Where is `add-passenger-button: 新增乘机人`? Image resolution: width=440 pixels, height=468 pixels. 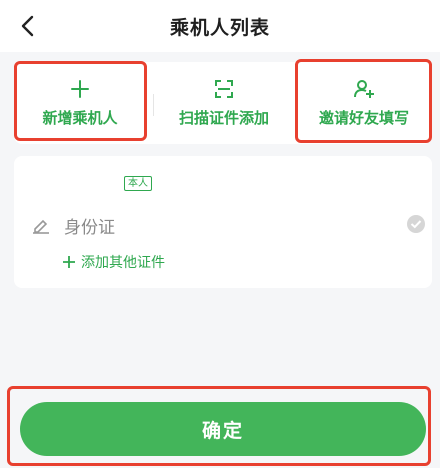
add-passenger-button: 新增乘机人 is located at coordinates (80, 103).